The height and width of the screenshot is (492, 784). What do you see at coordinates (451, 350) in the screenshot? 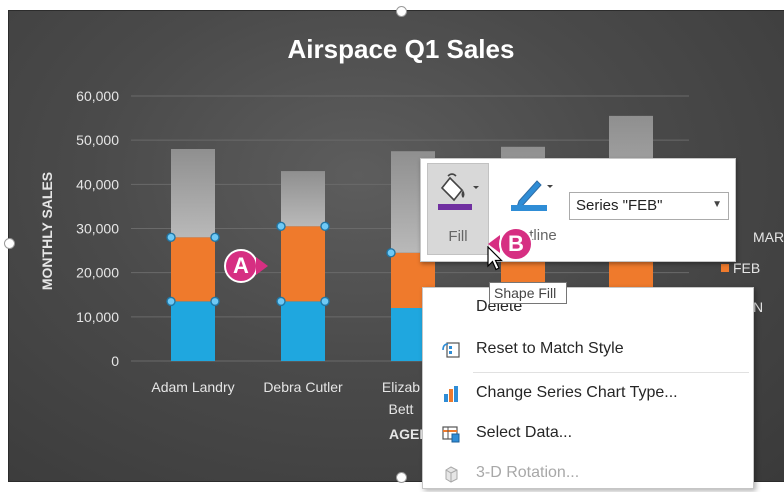
I see `reset-style-icon` at bounding box center [451, 350].